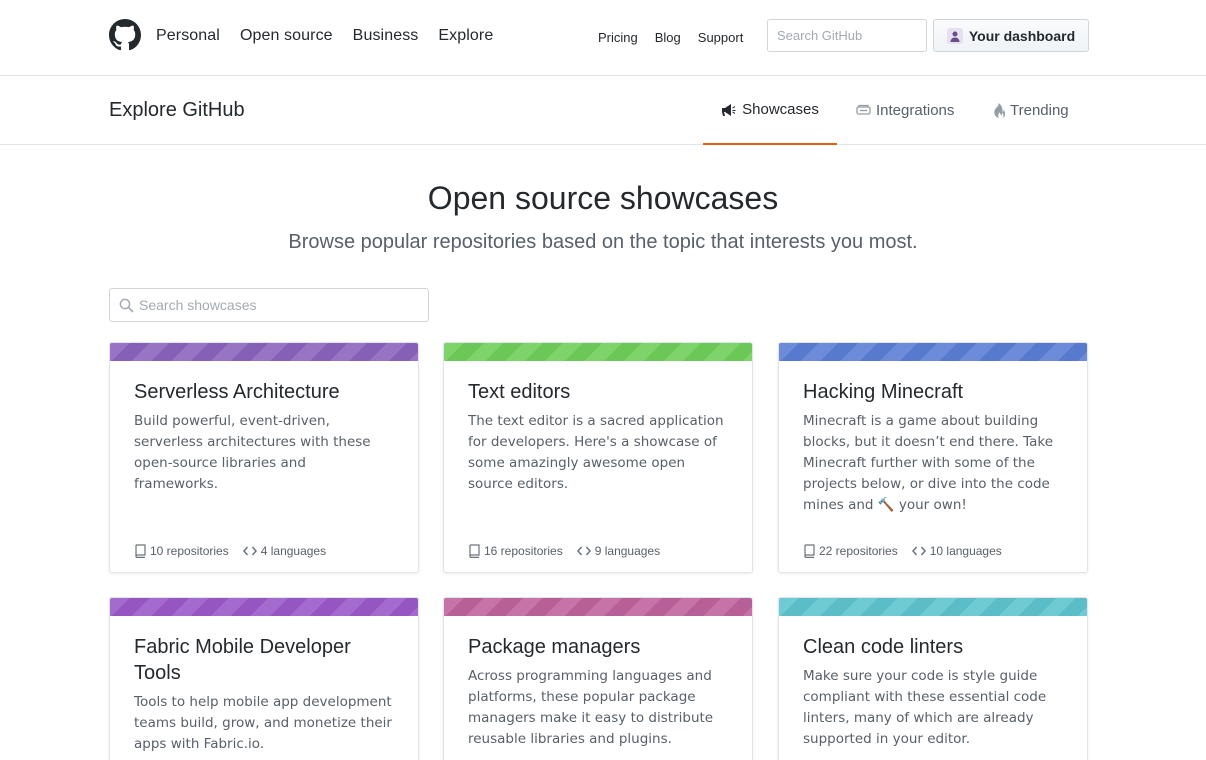 The height and width of the screenshot is (760, 1206). Describe the element at coordinates (965, 551) in the screenshot. I see `language-count-label: 10 languages` at that location.